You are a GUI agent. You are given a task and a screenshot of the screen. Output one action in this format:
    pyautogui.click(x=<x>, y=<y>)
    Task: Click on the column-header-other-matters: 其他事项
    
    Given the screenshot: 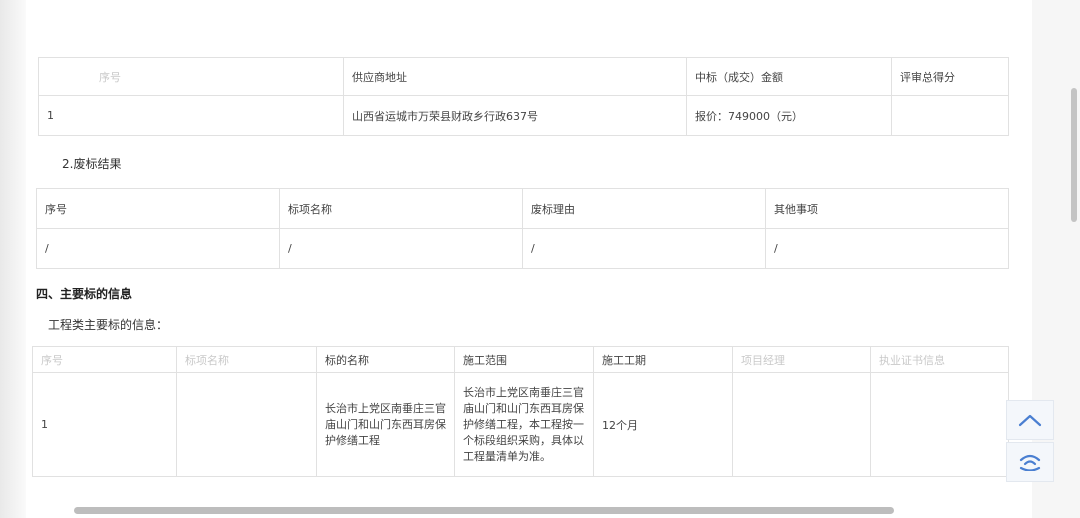 What is the action you would take?
    pyautogui.click(x=887, y=208)
    